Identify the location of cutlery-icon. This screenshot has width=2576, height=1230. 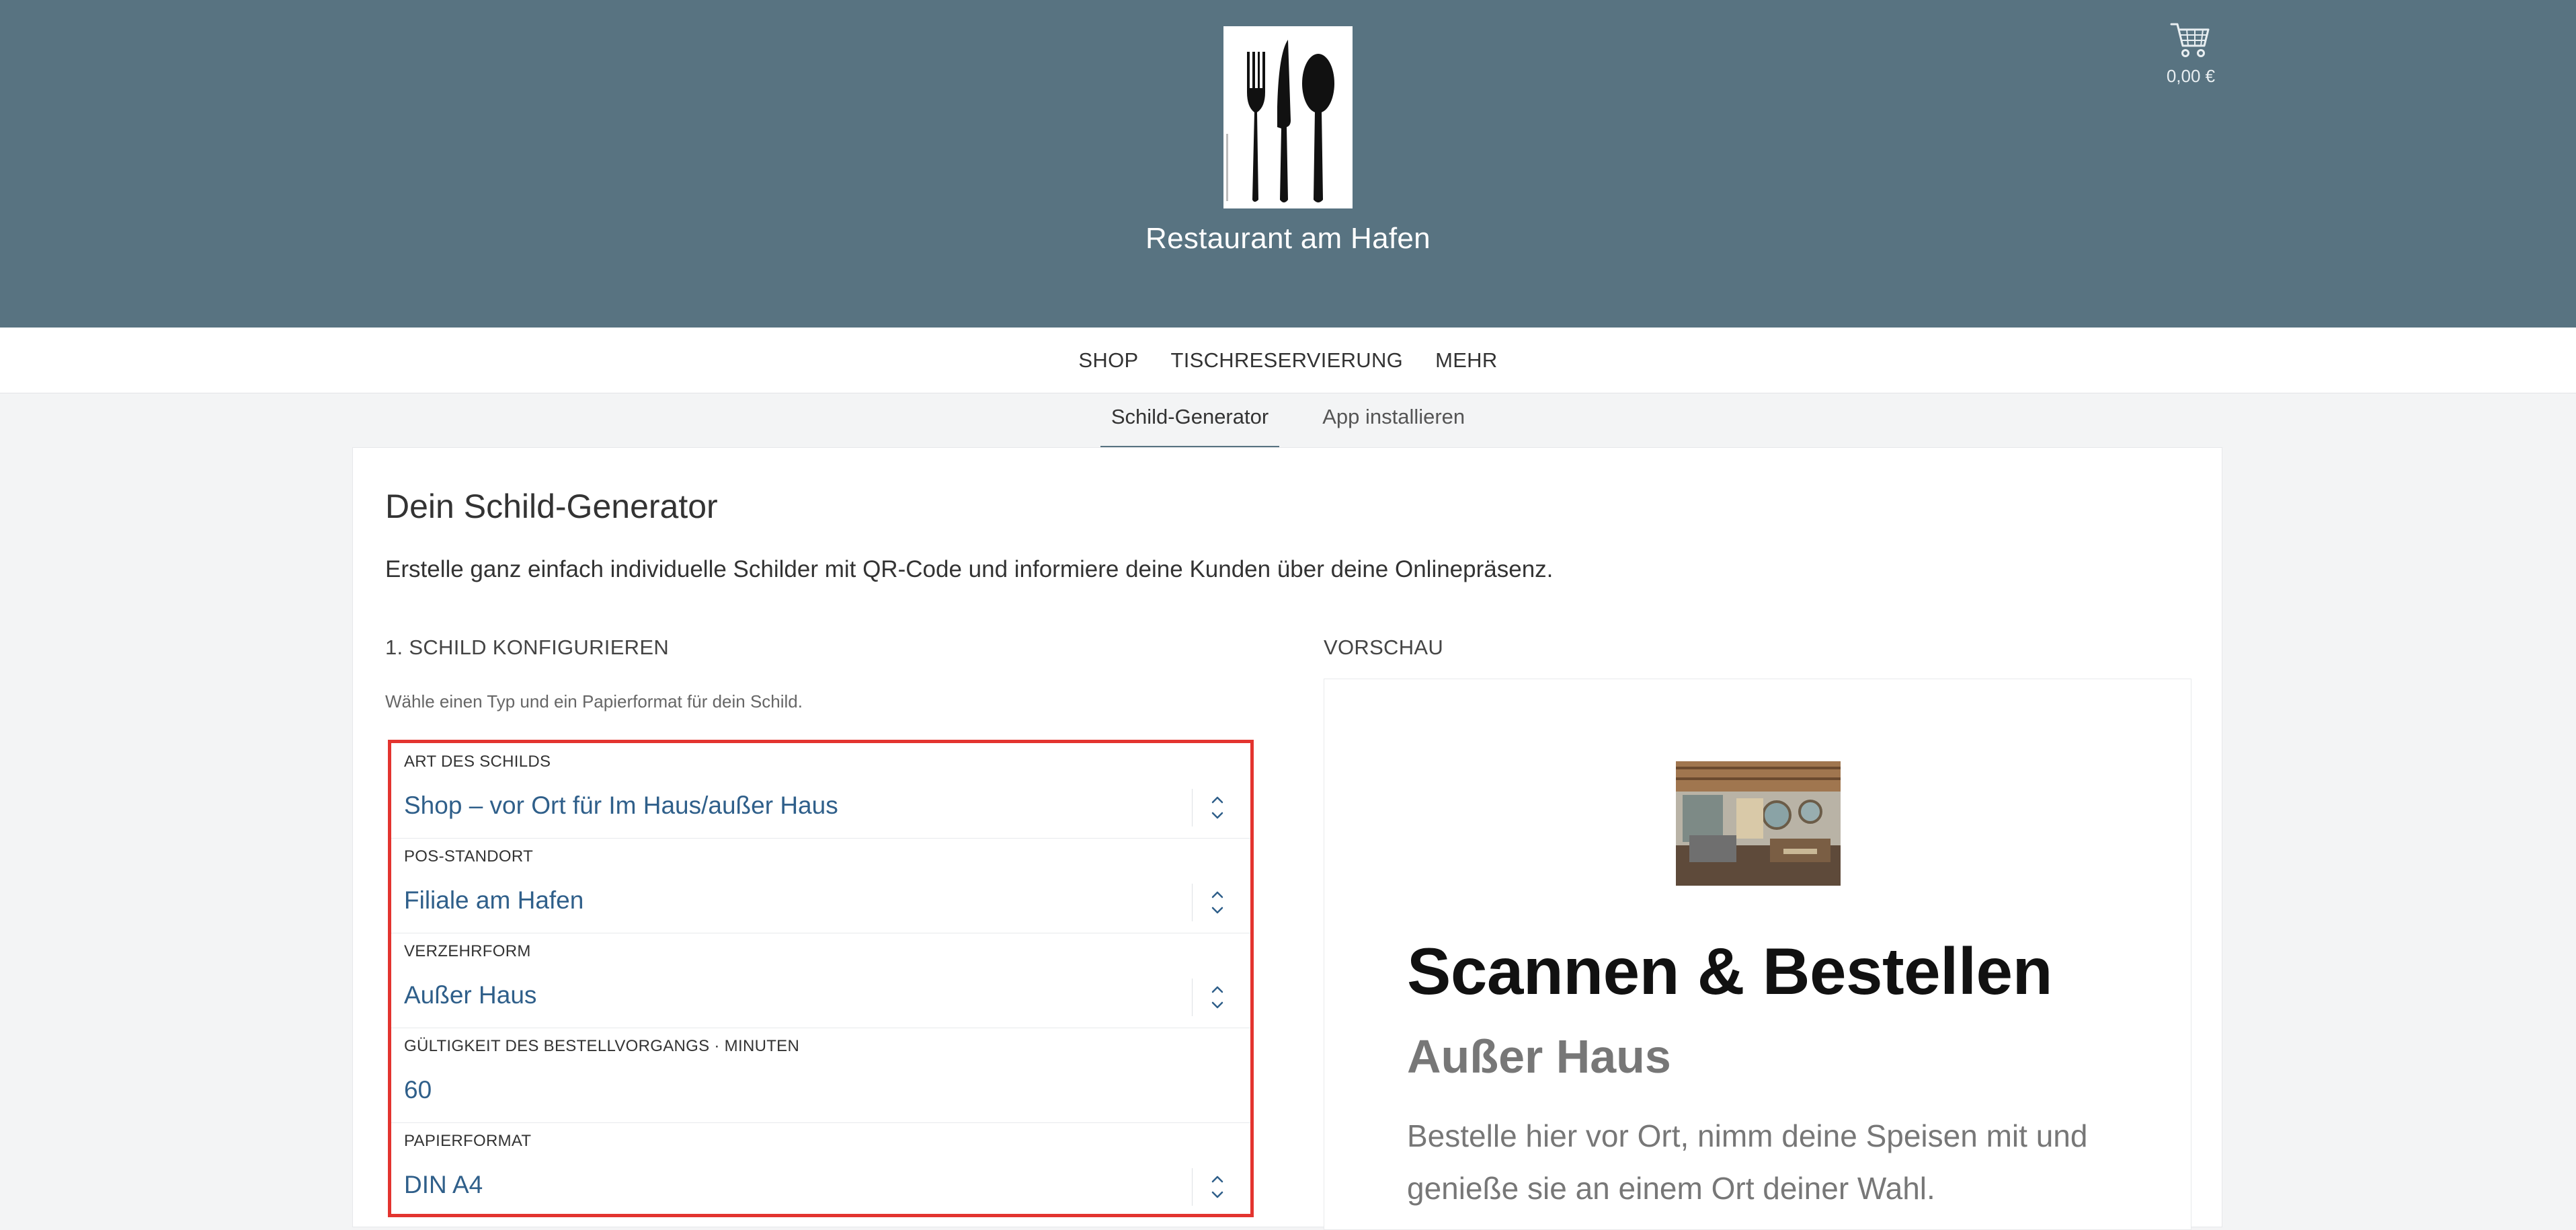
(1280, 121).